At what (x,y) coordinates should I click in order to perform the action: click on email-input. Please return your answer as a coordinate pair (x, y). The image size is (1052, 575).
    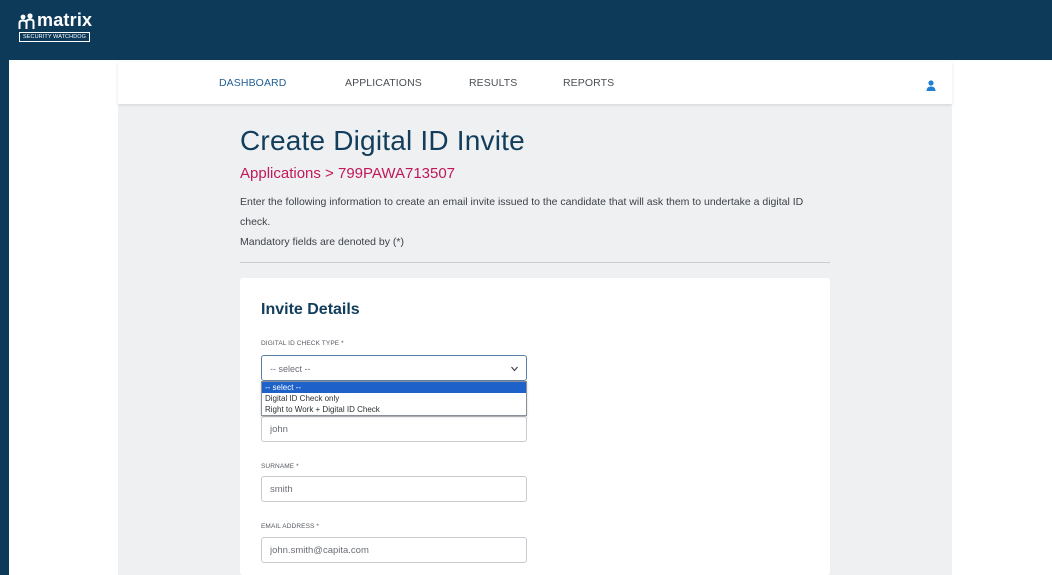
    Looking at the image, I should click on (394, 550).